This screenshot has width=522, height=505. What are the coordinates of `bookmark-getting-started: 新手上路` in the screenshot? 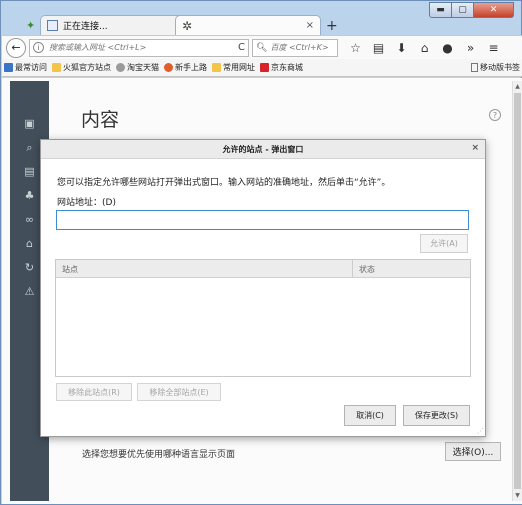 It's located at (185, 67).